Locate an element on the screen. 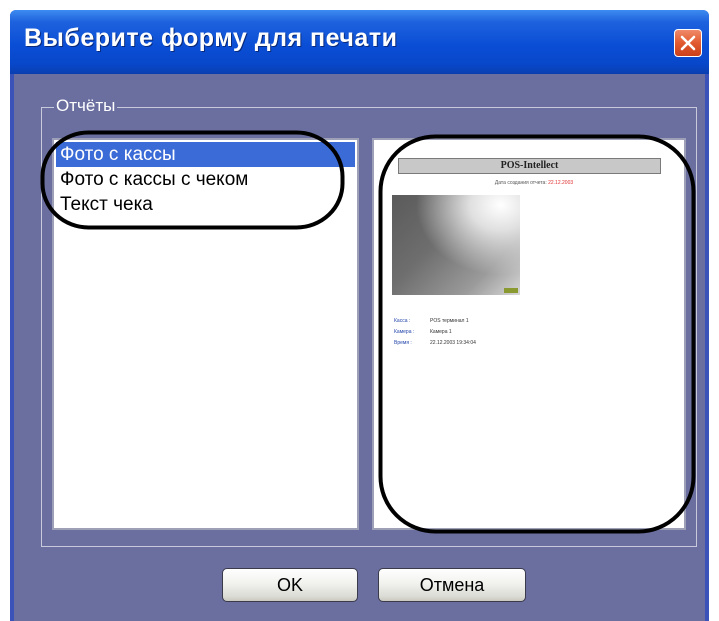 This screenshot has height=621, width=719. reports-group-label: Отчёты is located at coordinates (86, 106).